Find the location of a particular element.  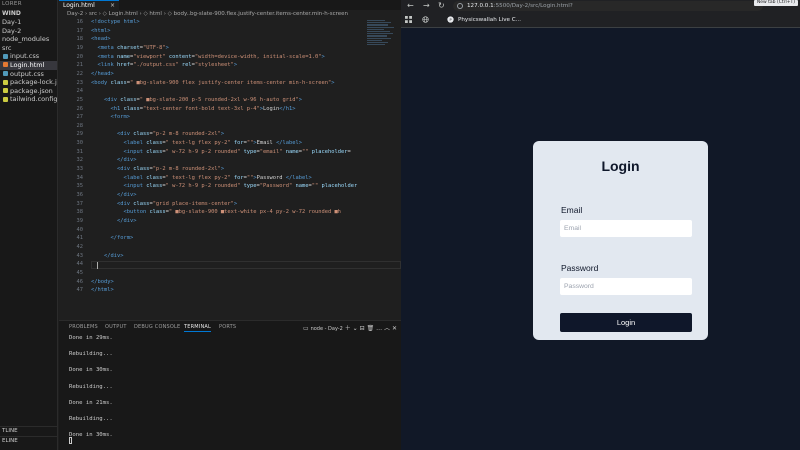

tree-item: package-lock.json is located at coordinates (28, 82).